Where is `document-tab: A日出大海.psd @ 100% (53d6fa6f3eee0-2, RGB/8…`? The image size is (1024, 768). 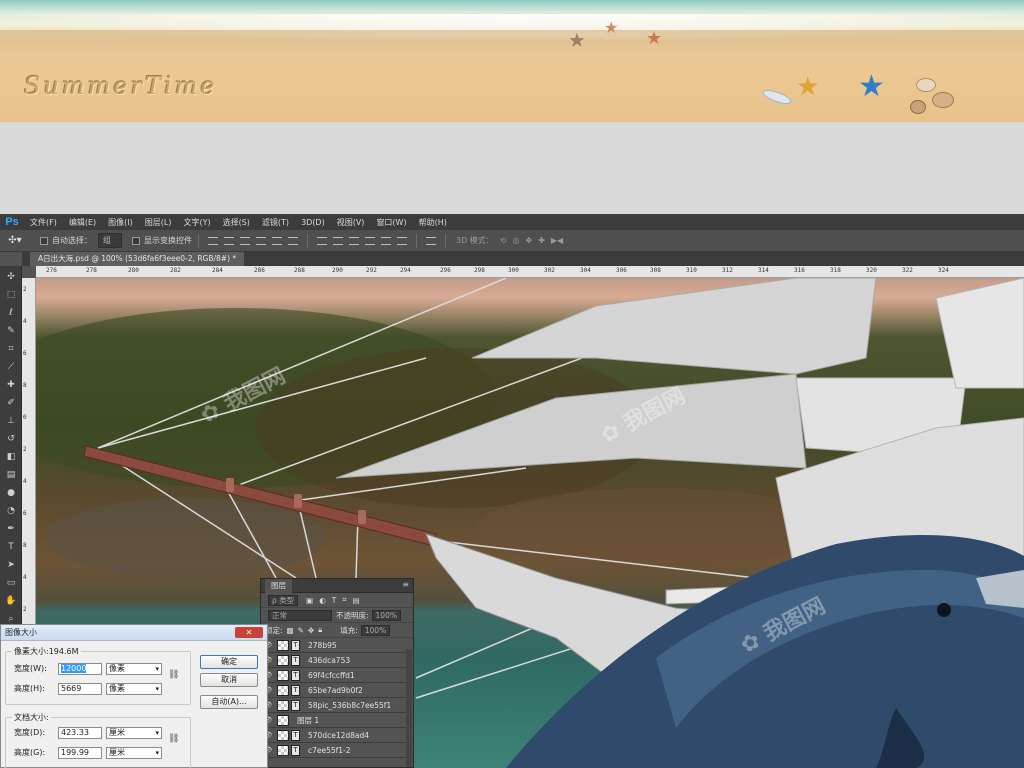 document-tab: A日出大海.psd @ 100% (53d6fa6f3eee0-2, RGB/8… is located at coordinates (137, 259).